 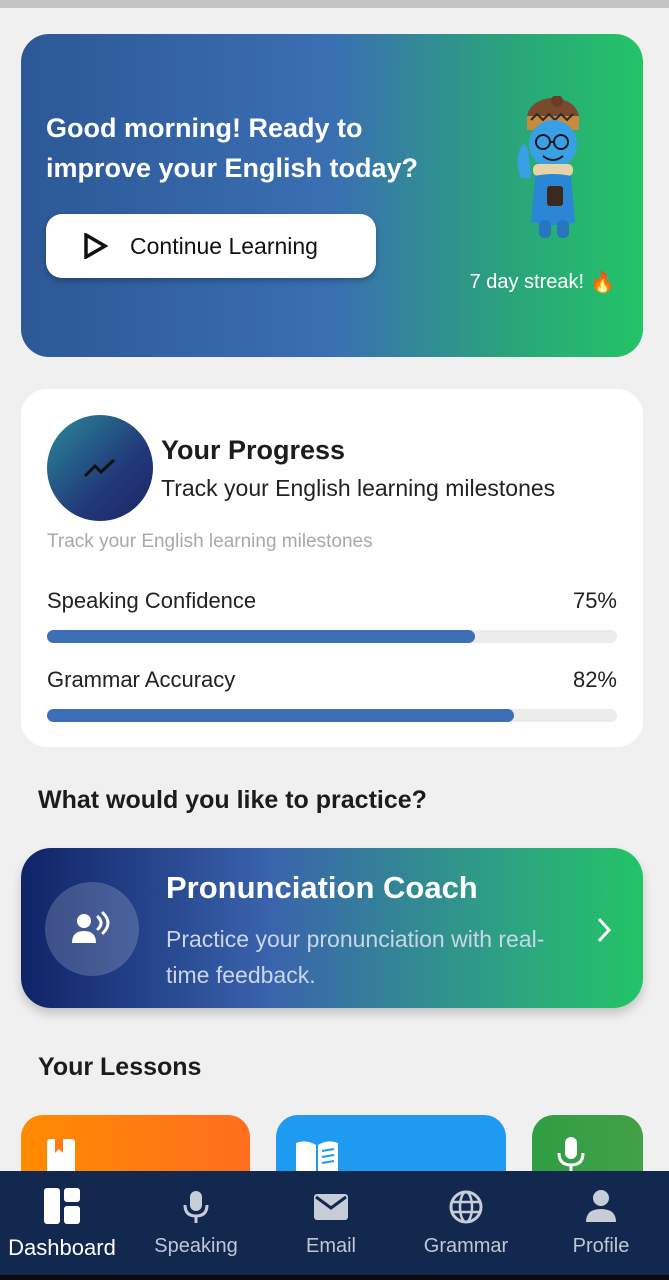 I want to click on metric-label: Grammar Accuracy, so click(x=141, y=679).